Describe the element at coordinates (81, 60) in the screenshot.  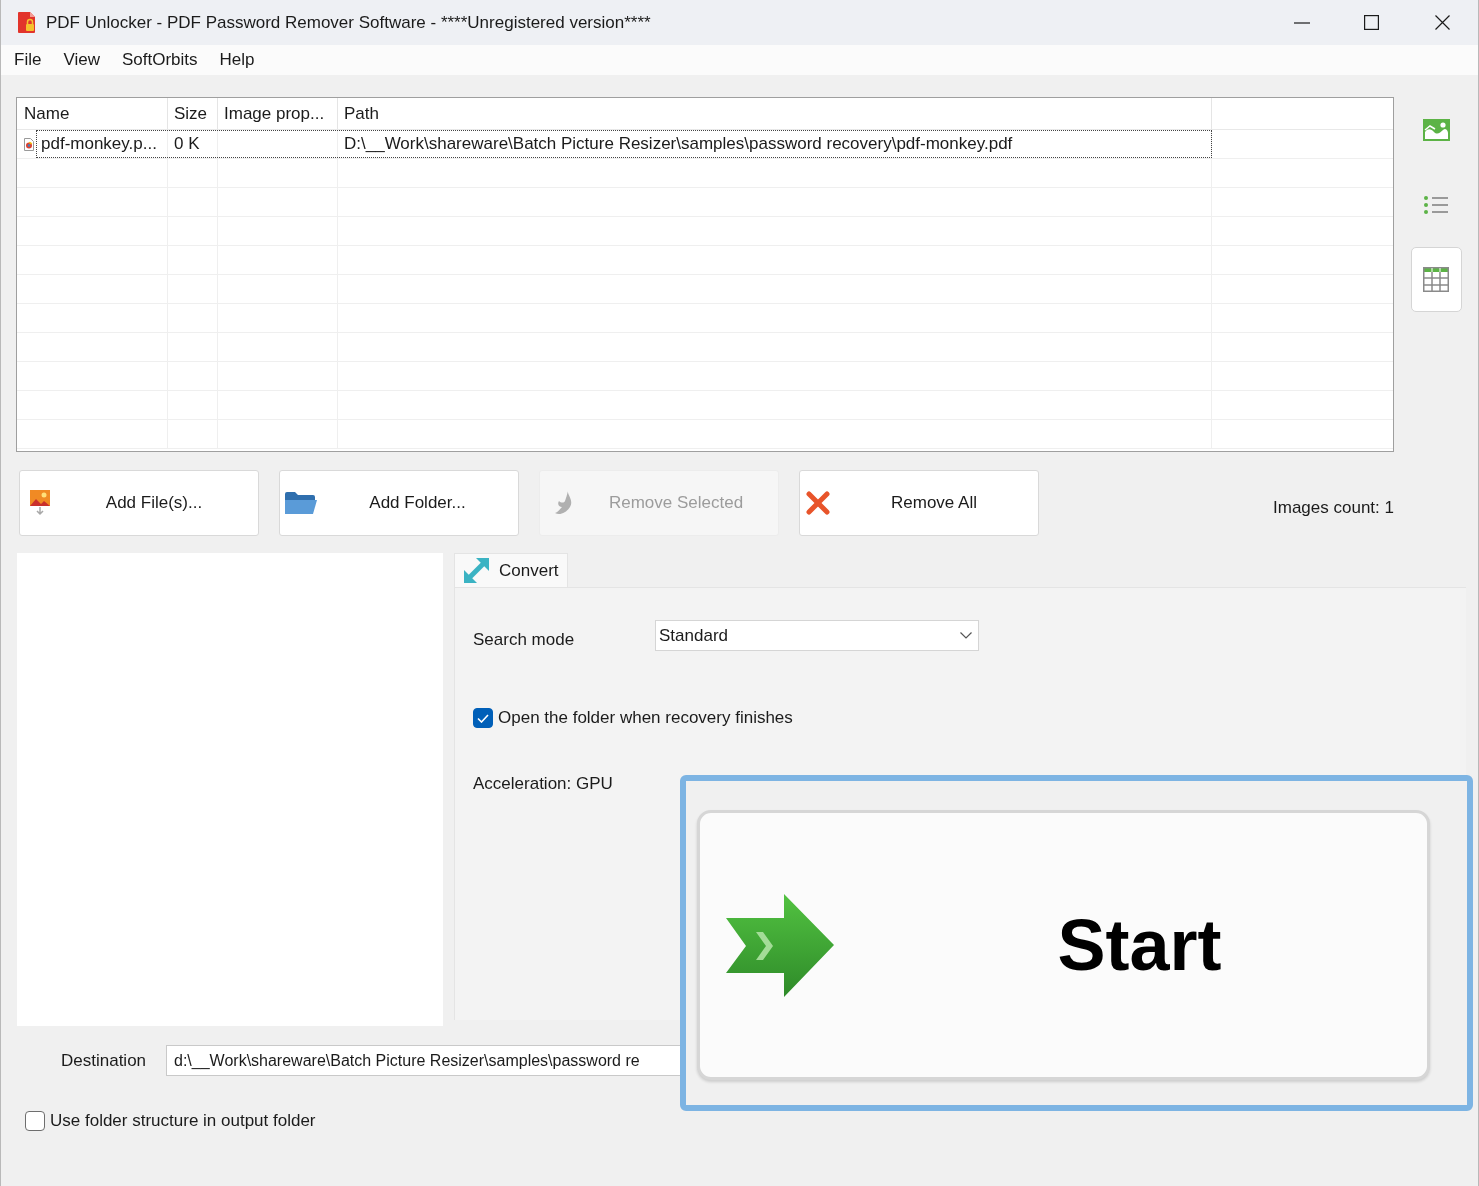
I see `menu-item: View` at that location.